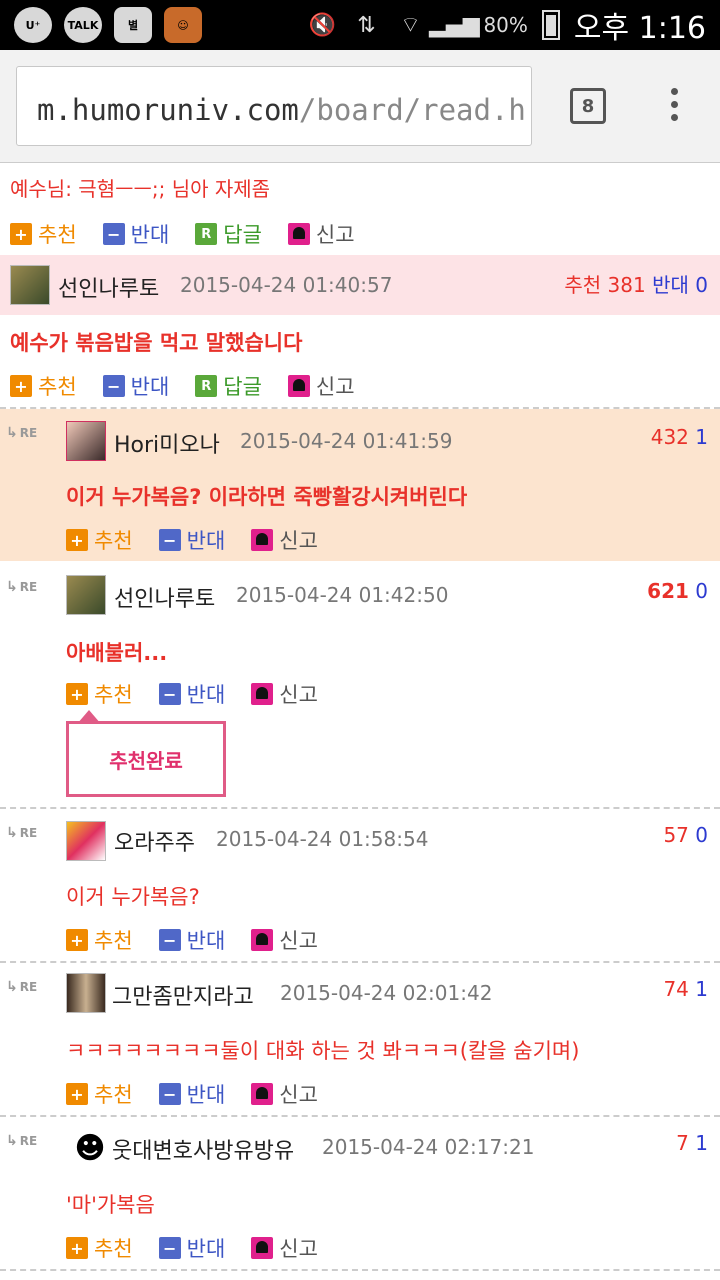  I want to click on status-bar: U⁺ TALK 별 ☺ 🔇 ⇅ ⌔ ▂▄▆ 80% 오후 1:16, so click(360, 25).